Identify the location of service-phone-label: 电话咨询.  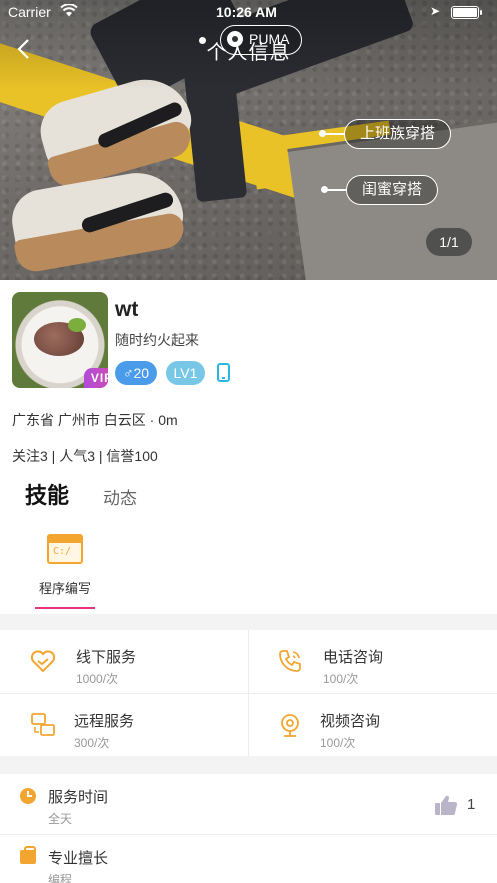
(353, 657).